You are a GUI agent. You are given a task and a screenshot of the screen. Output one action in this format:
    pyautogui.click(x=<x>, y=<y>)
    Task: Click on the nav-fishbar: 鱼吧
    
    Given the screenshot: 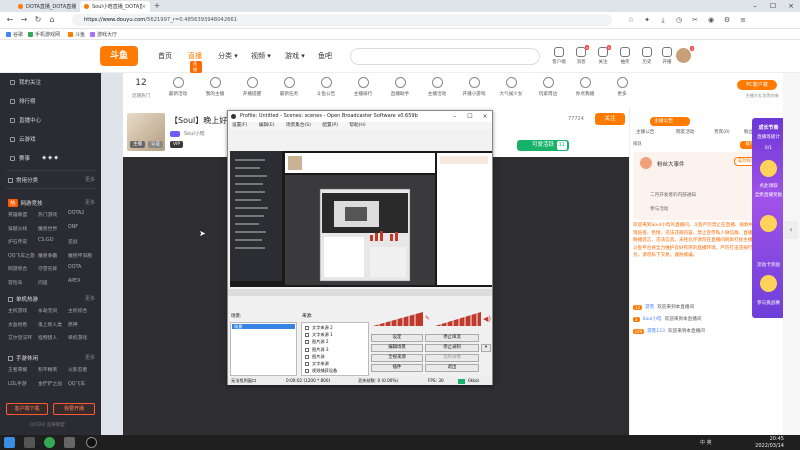 What is the action you would take?
    pyautogui.click(x=325, y=56)
    